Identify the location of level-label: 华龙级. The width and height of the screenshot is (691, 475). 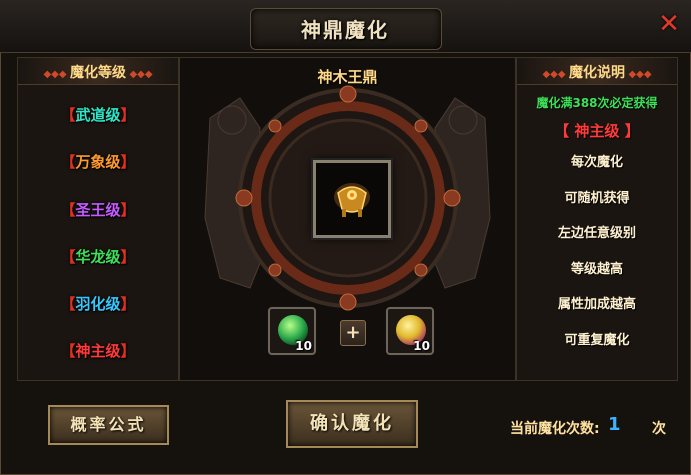
(98, 257).